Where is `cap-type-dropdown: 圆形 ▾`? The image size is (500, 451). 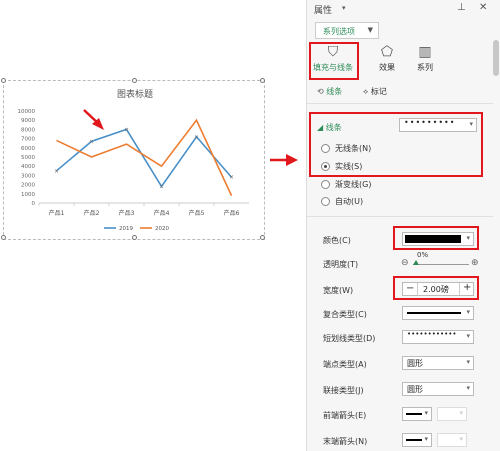 cap-type-dropdown: 圆形 ▾ is located at coordinates (438, 363).